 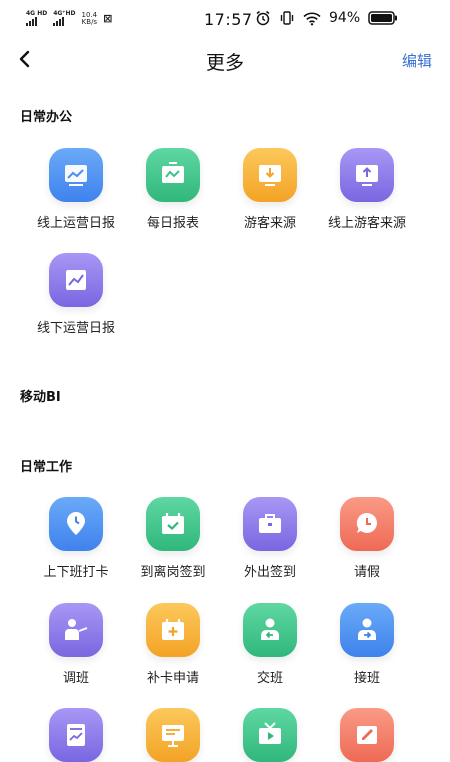 I want to click on grid-item-online-visitor-source: 线上游客来源, so click(x=367, y=189).